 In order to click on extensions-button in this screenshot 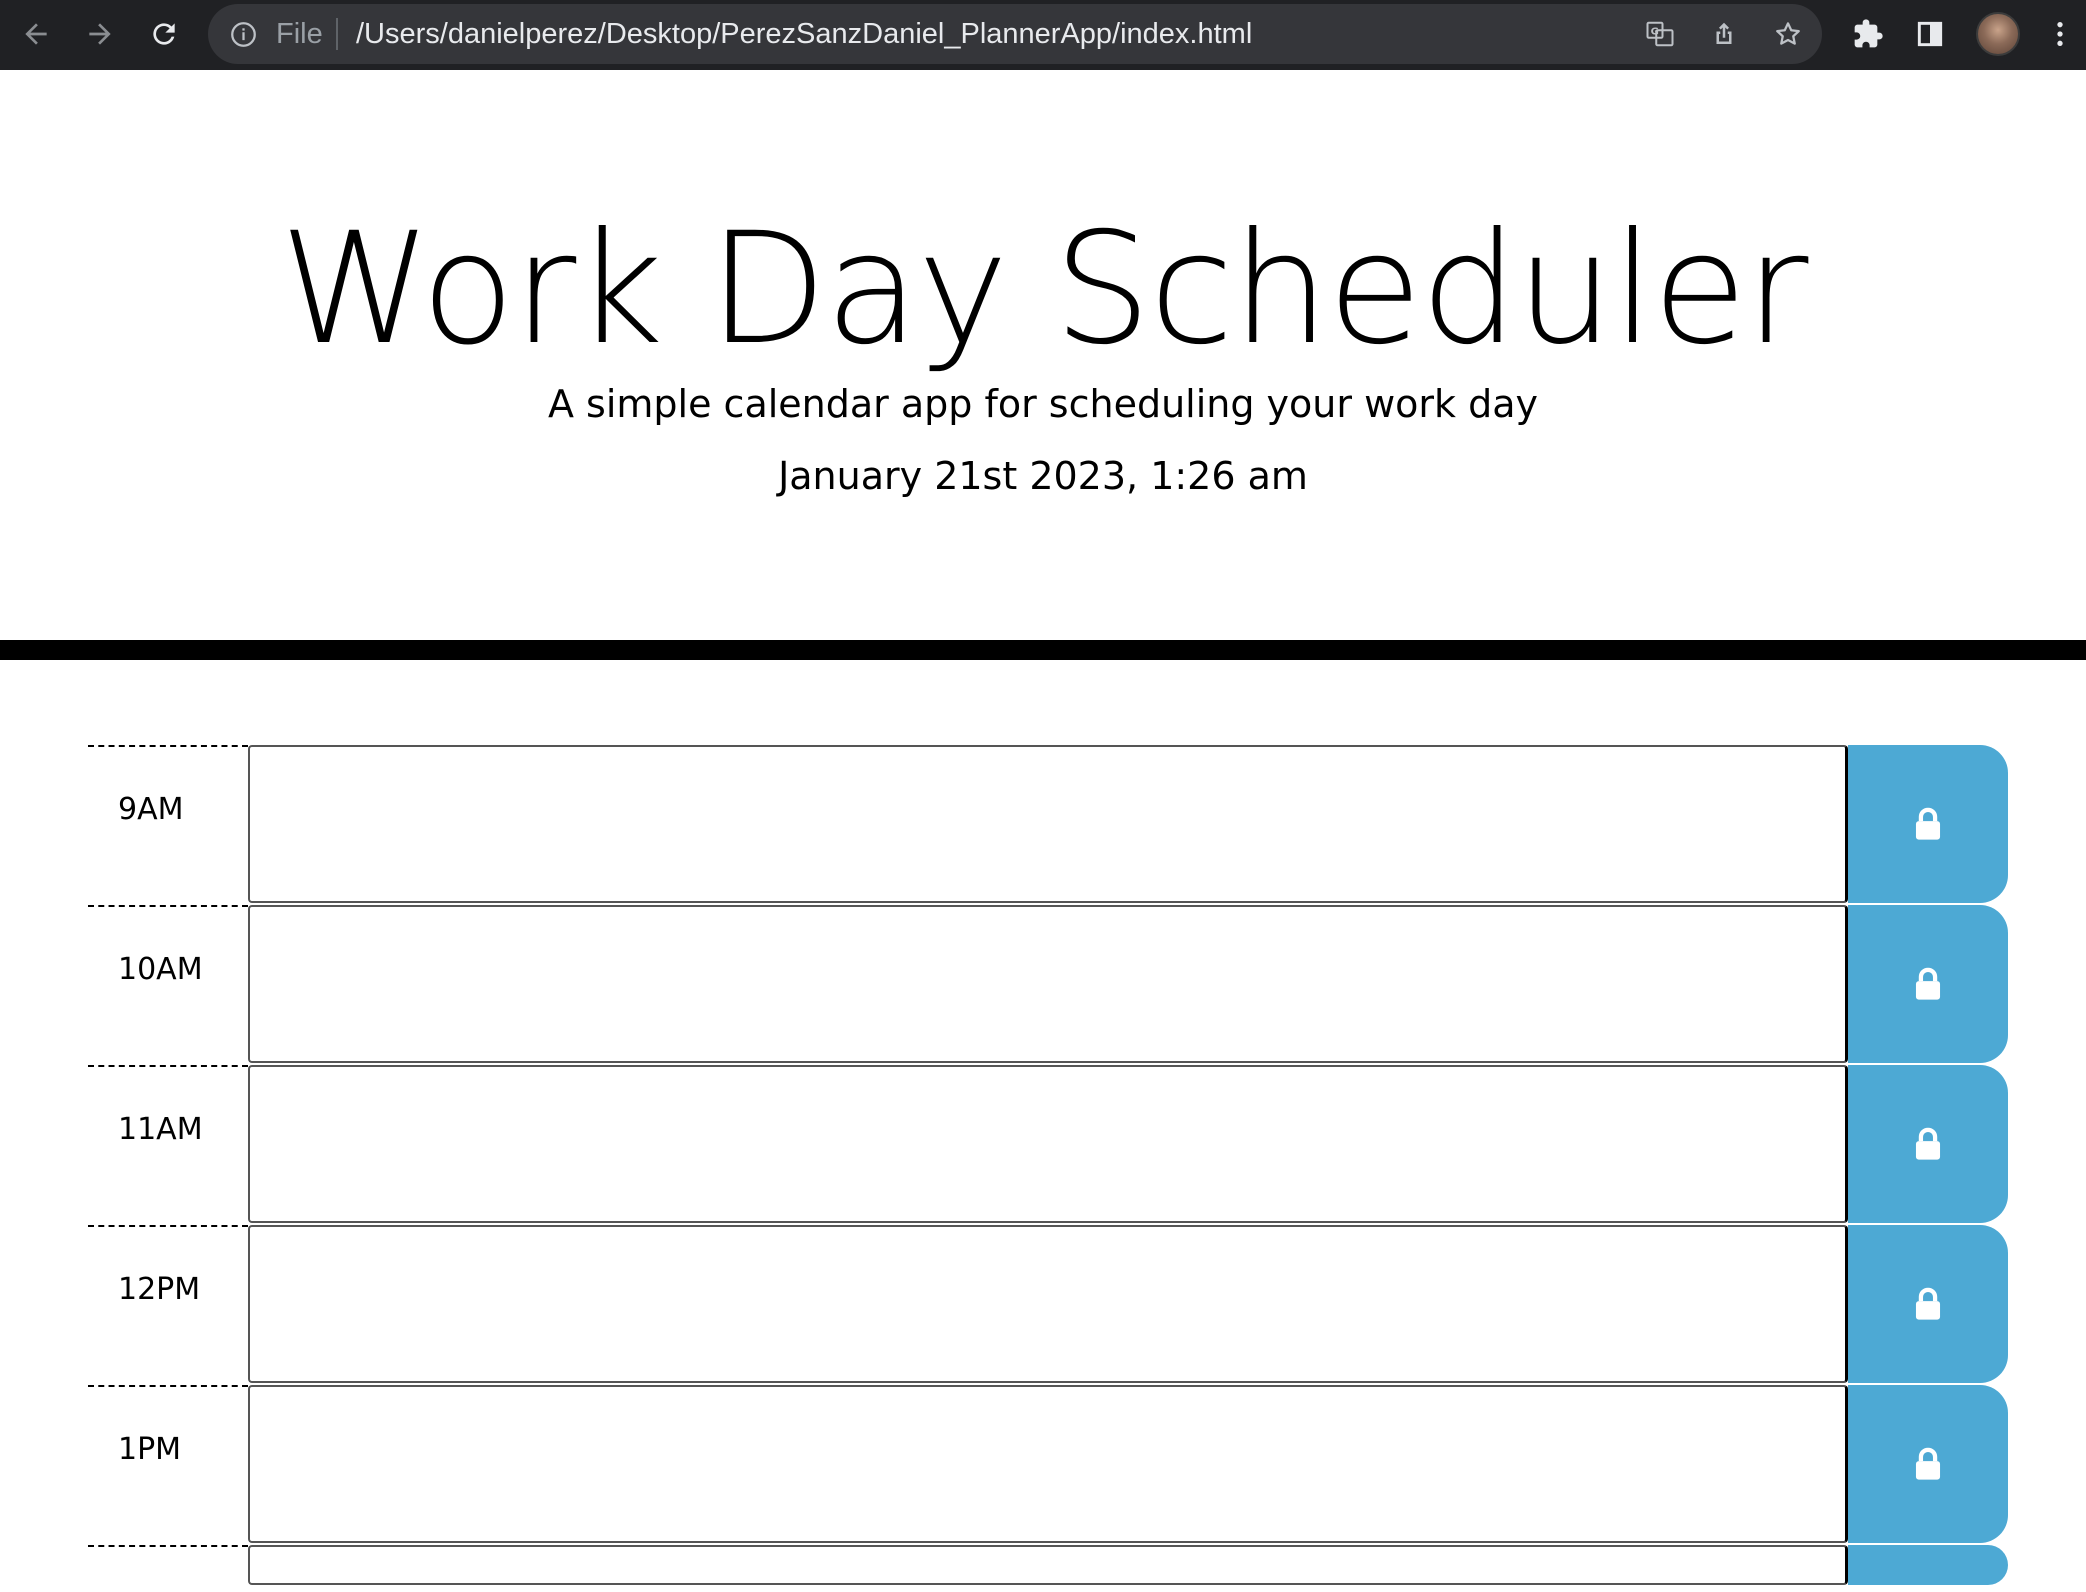, I will do `click(1868, 34)`.